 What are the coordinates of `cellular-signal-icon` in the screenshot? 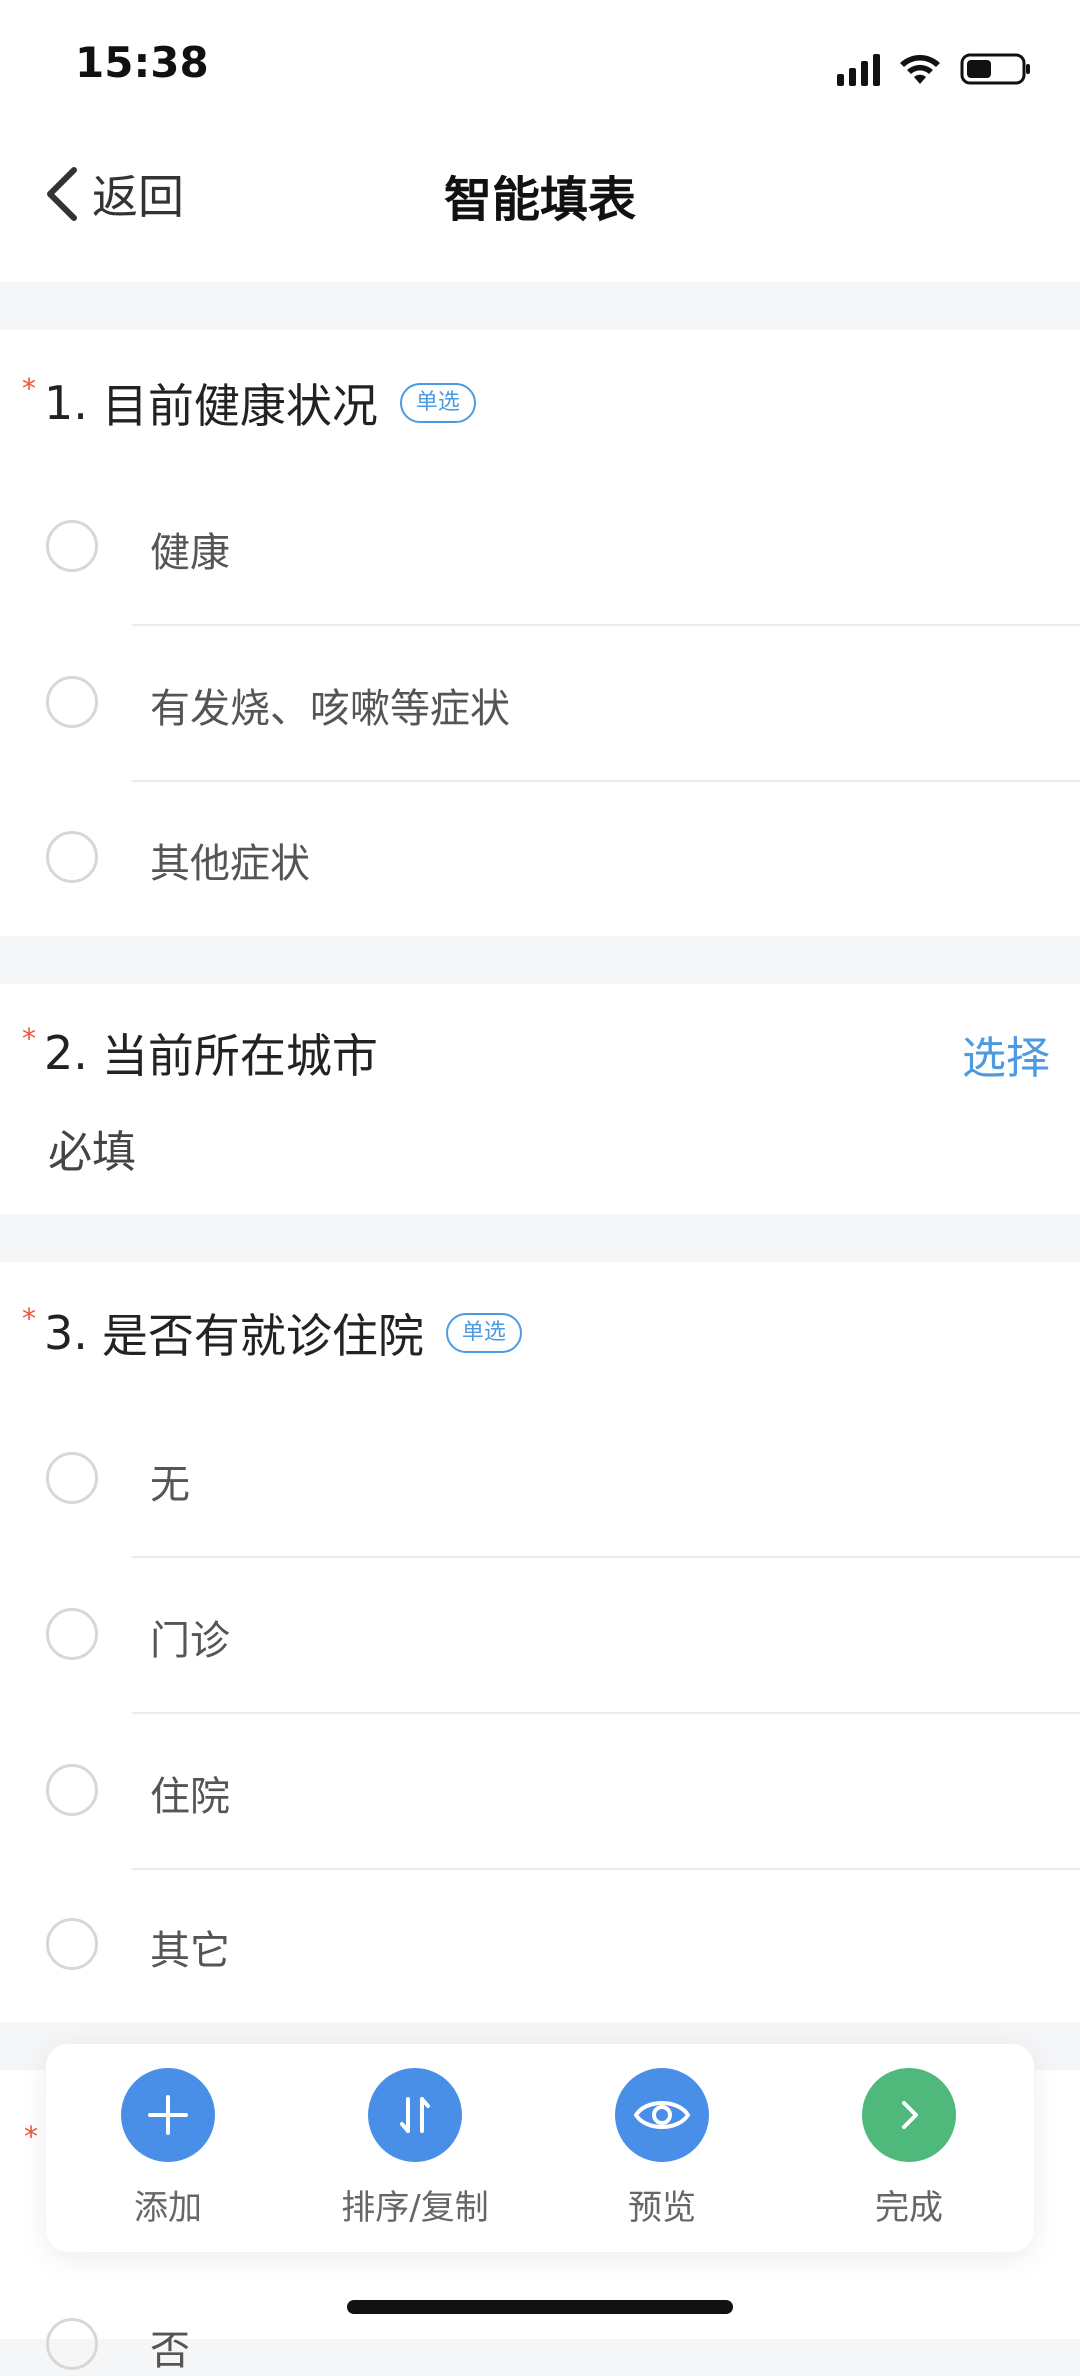 It's located at (858, 69).